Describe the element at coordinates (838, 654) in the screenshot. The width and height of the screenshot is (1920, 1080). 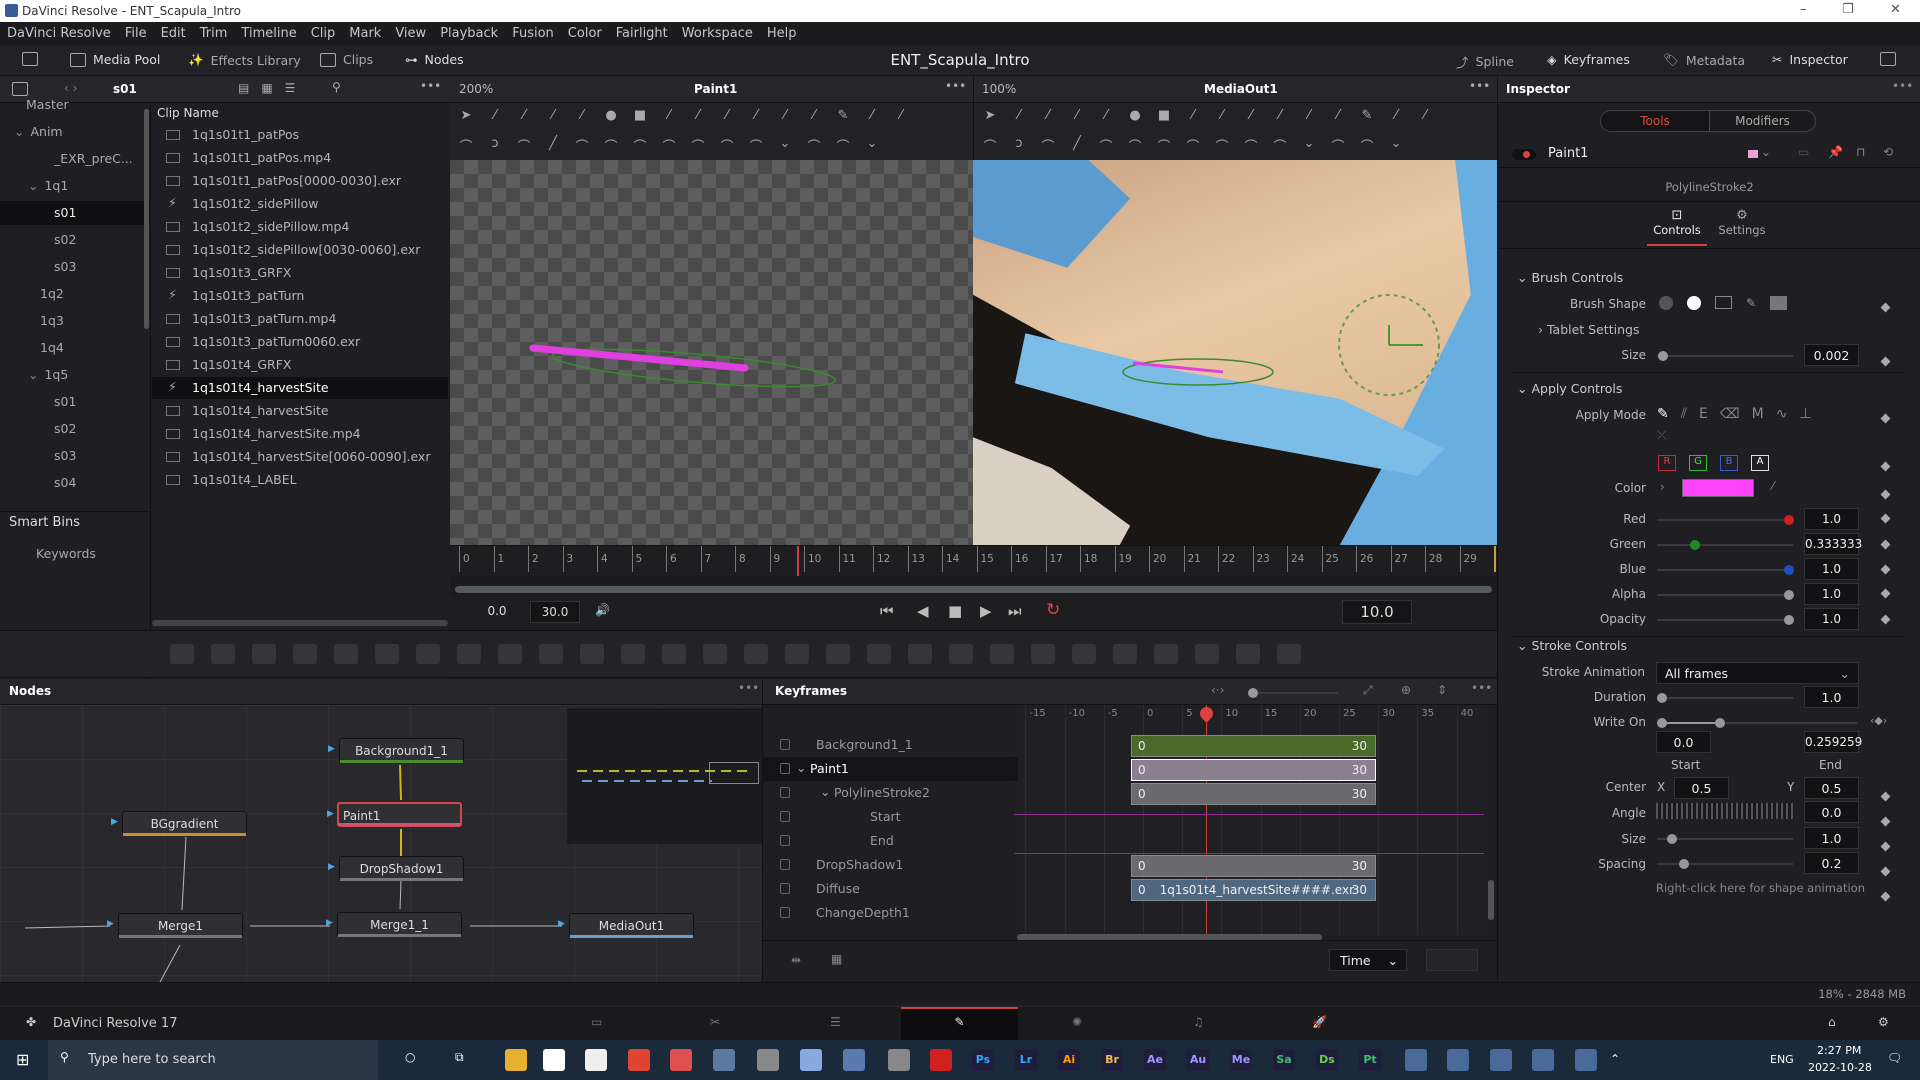
I see `polygon-mask-icon` at that location.